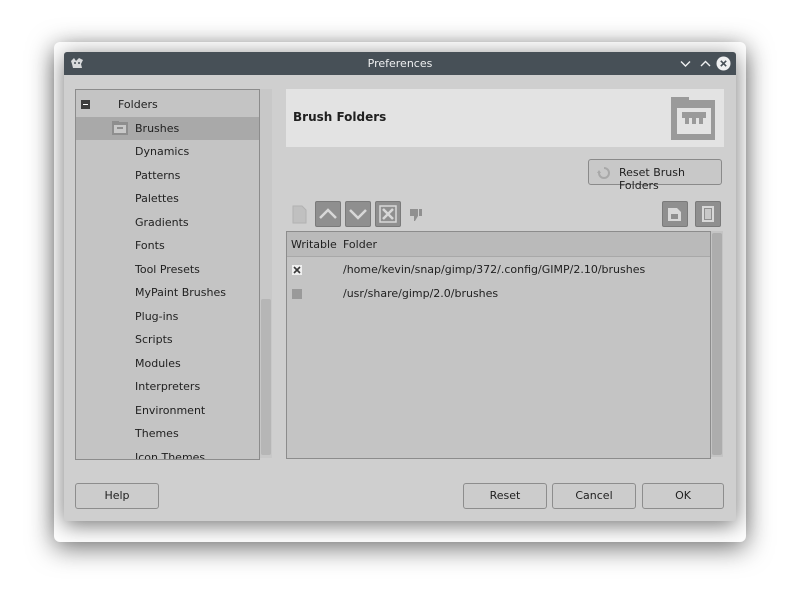 This screenshot has height=597, width=800. I want to click on move-down-button, so click(358, 214).